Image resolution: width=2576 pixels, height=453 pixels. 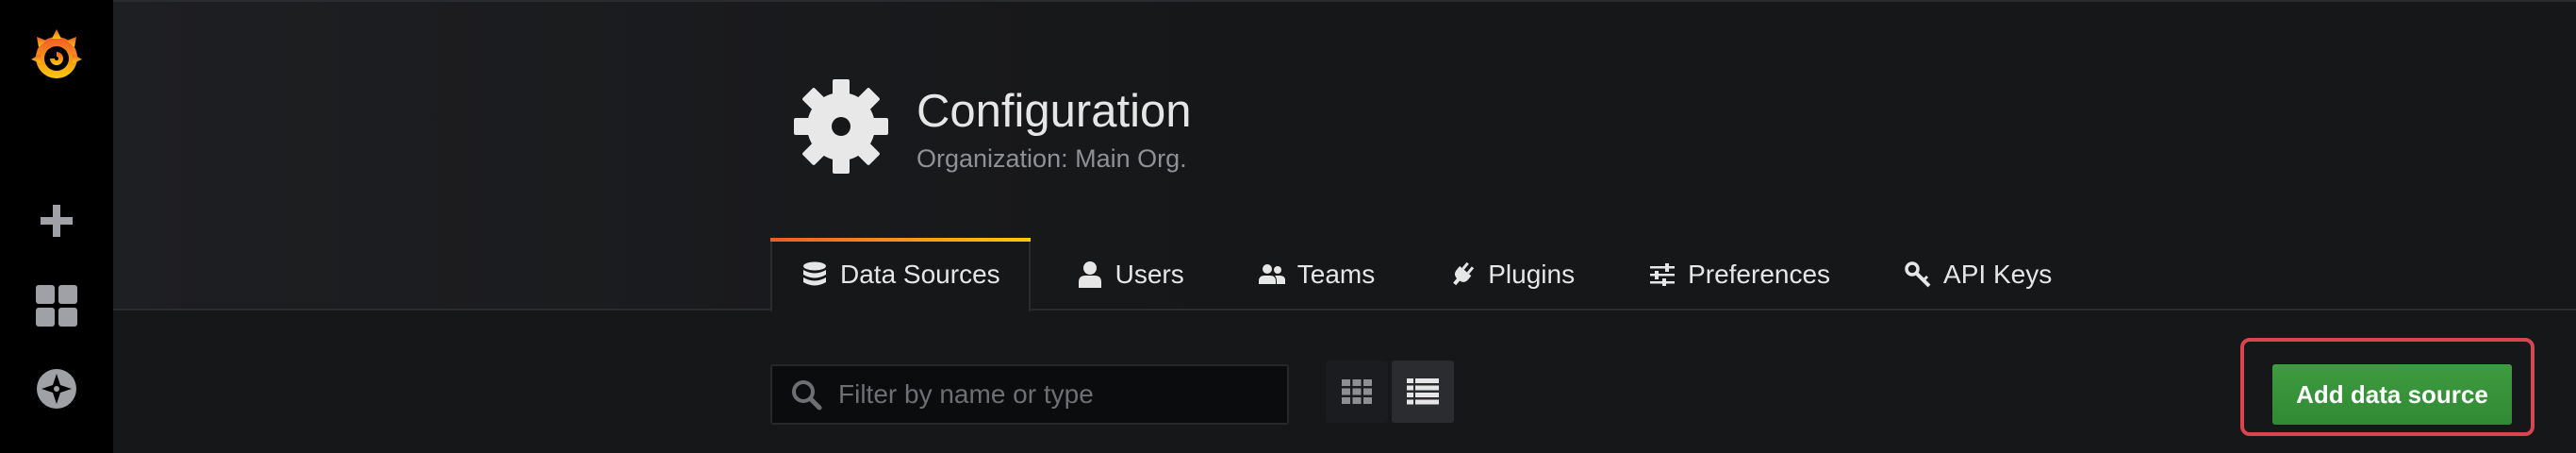 What do you see at coordinates (1149, 274) in the screenshot?
I see `tab-label: Users` at bounding box center [1149, 274].